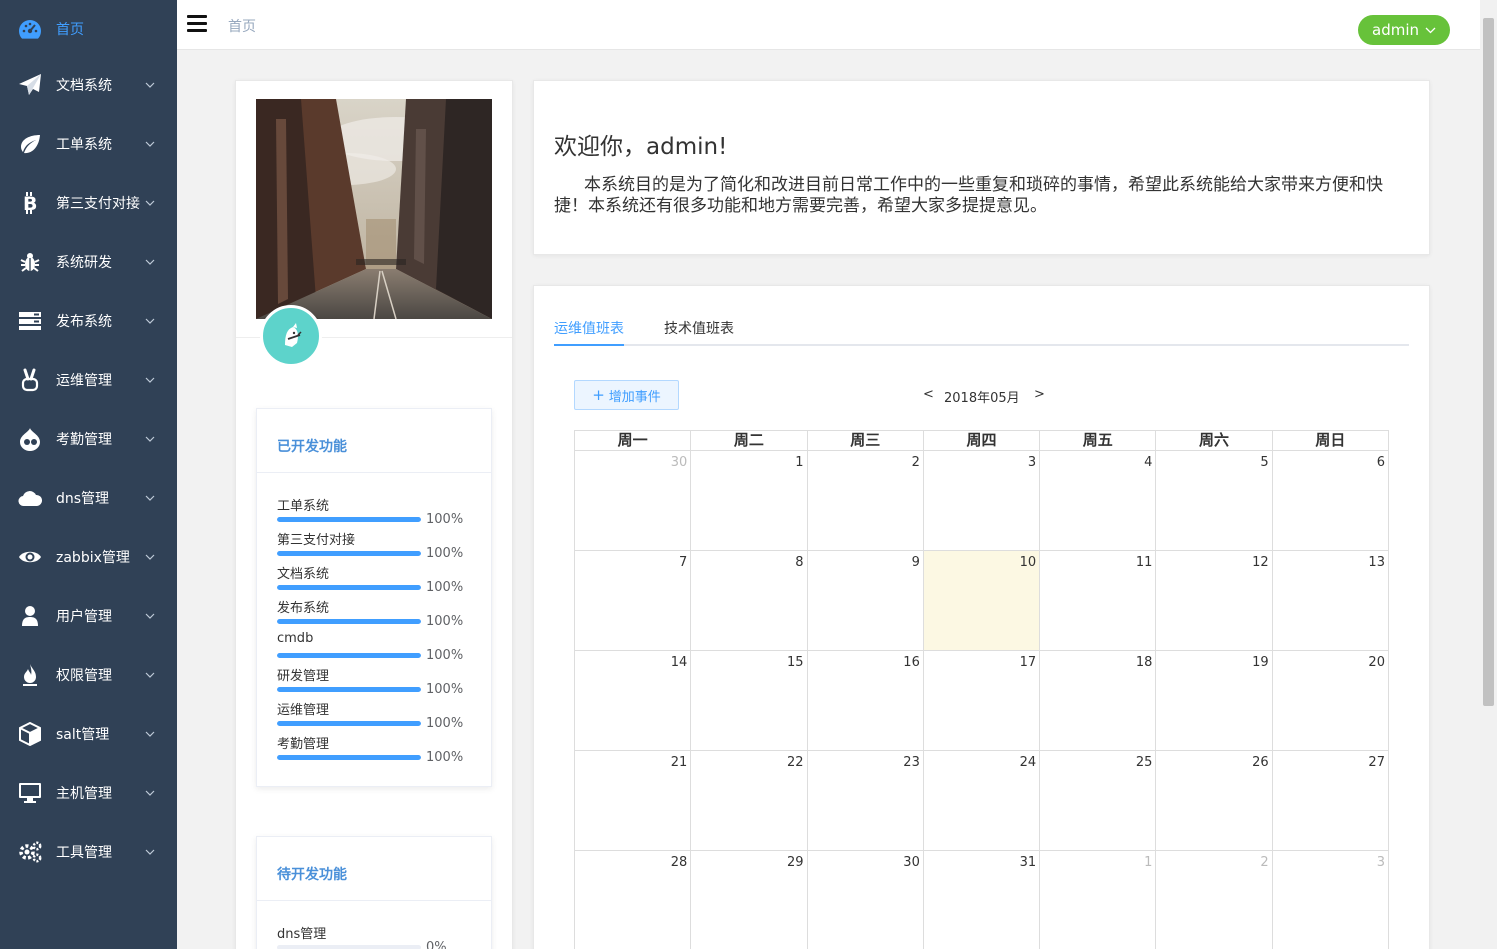  I want to click on calendar-day: 4, so click(1098, 500).